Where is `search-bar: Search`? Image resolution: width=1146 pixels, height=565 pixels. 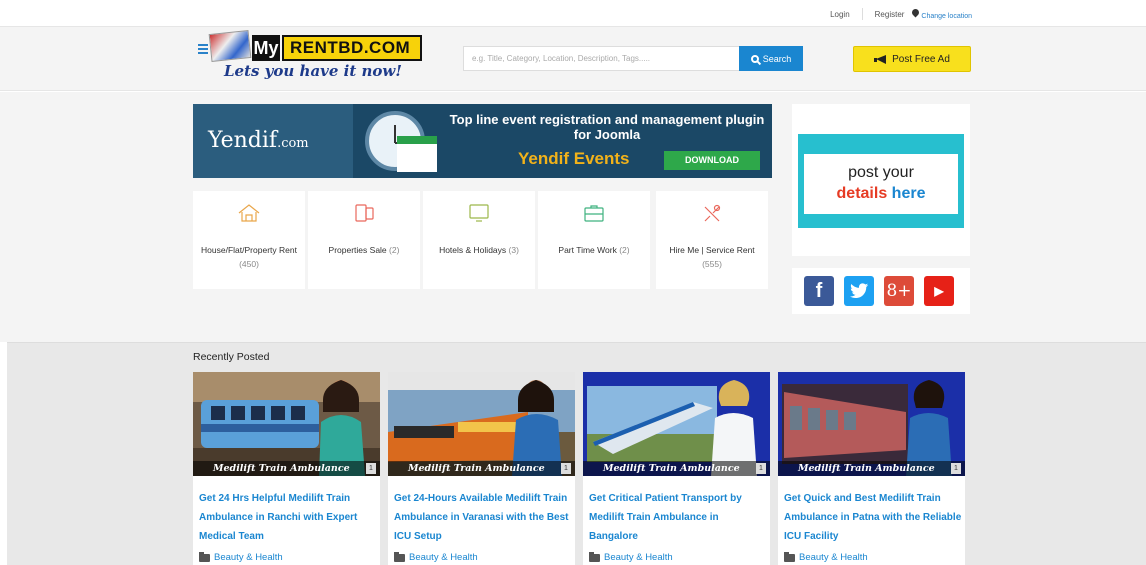 search-bar: Search is located at coordinates (633, 58).